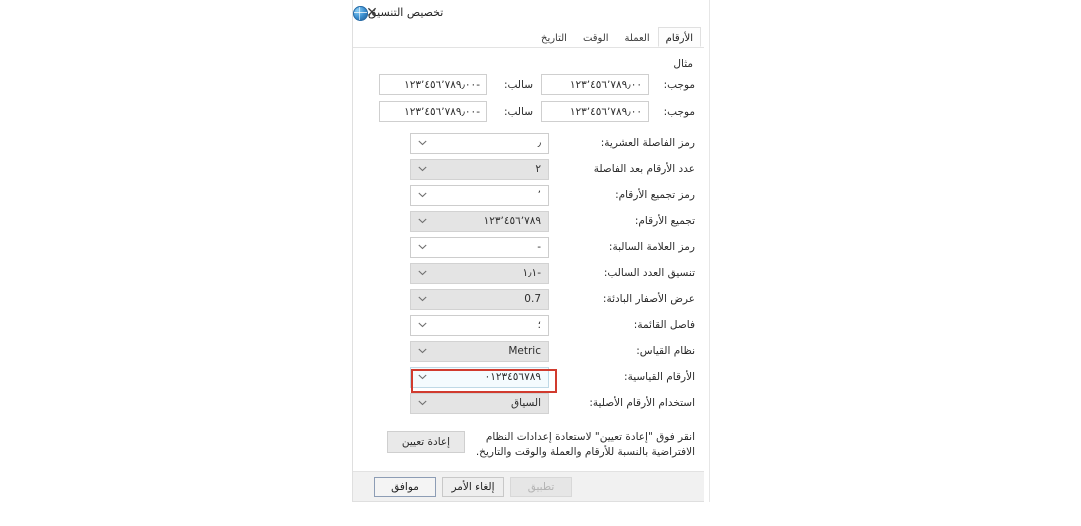 The width and height of the screenshot is (1081, 526). What do you see at coordinates (539, 143) in the screenshot?
I see `value-decimal-symbol: ٫` at bounding box center [539, 143].